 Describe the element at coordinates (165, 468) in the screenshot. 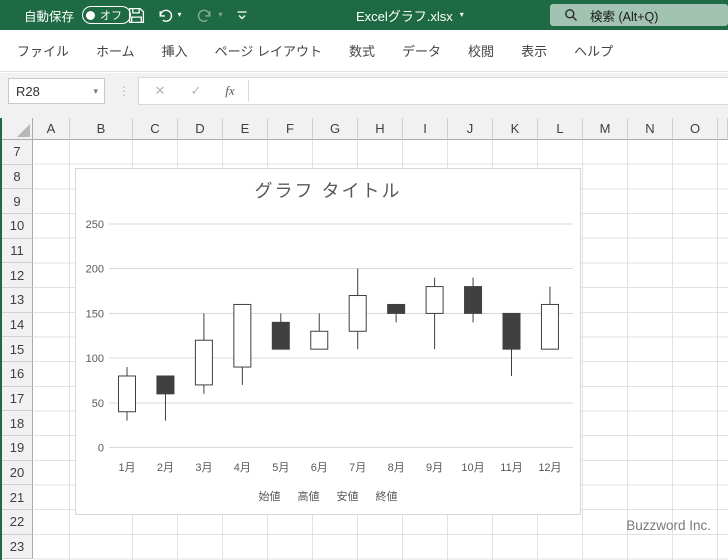

I see `x-axis-label: 2月` at that location.